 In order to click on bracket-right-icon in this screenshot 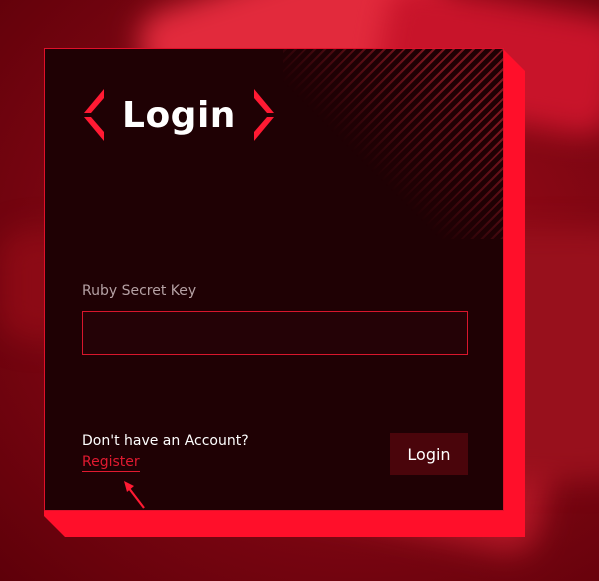, I will do `click(263, 115)`.